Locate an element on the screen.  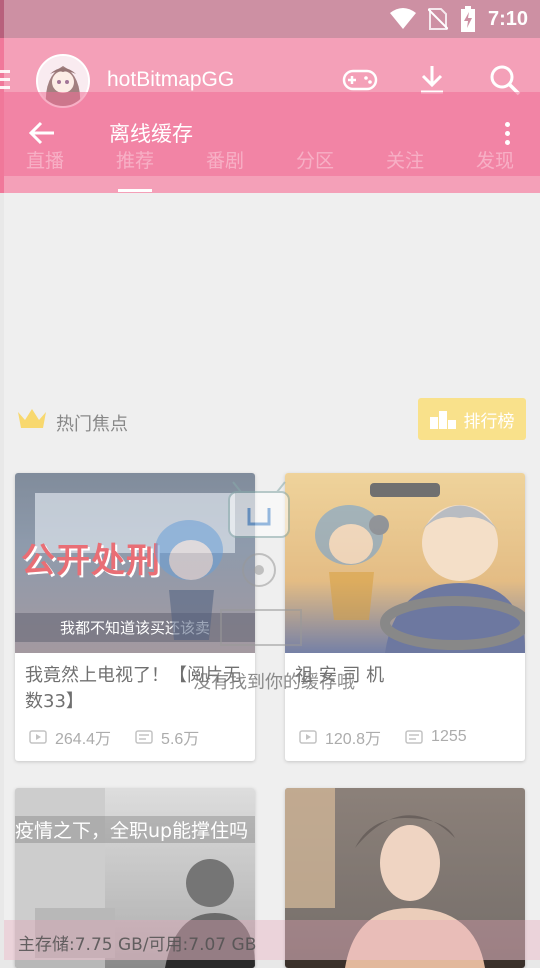
offline-toolbar: 离线缓存 is located at coordinates (272, 134).